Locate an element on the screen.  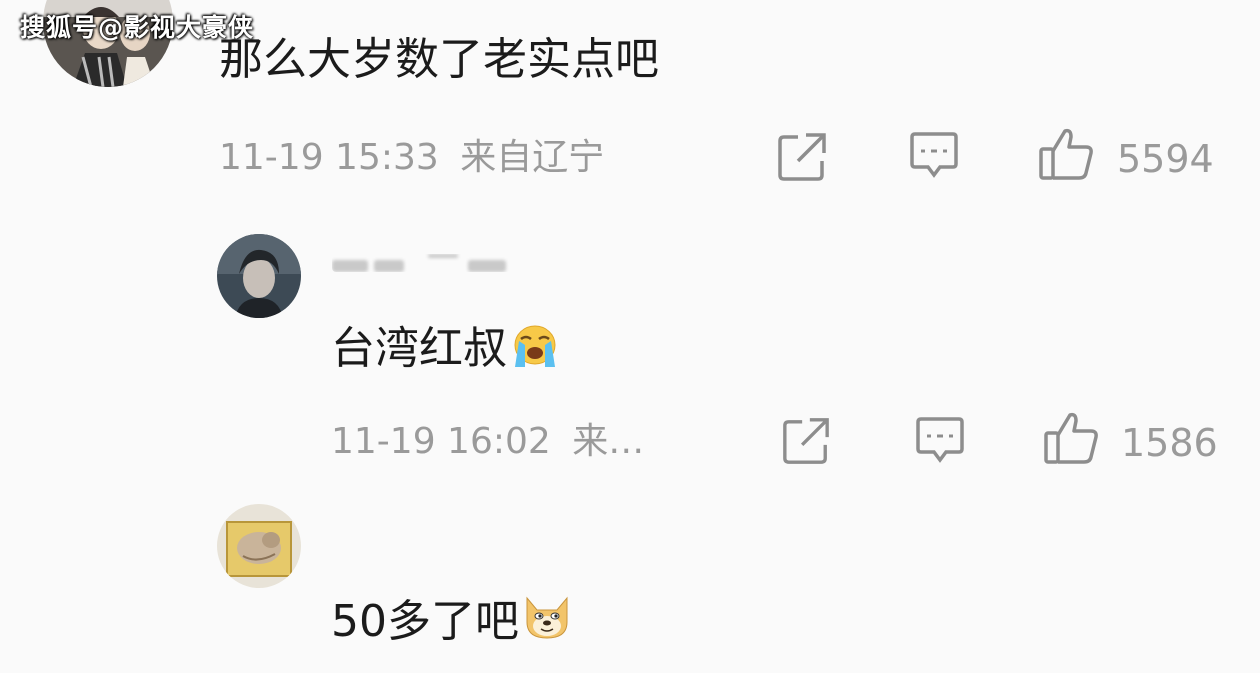
comment-meta: 11-19 15:33 来自辽宁 is located at coordinates (411, 158).